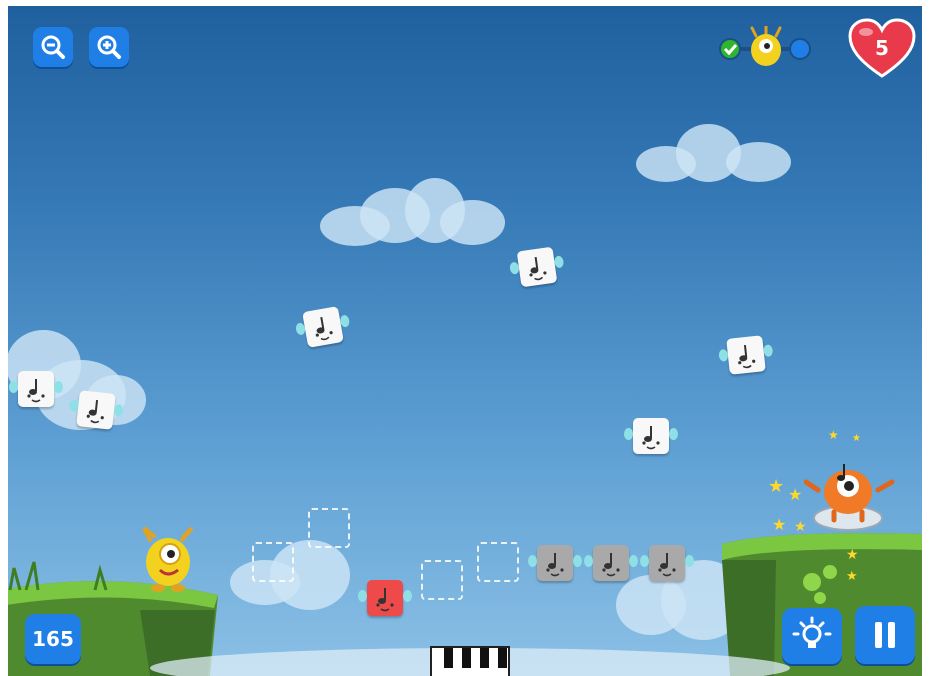  What do you see at coordinates (812, 632) in the screenshot?
I see `lightbulb-icon` at bounding box center [812, 632].